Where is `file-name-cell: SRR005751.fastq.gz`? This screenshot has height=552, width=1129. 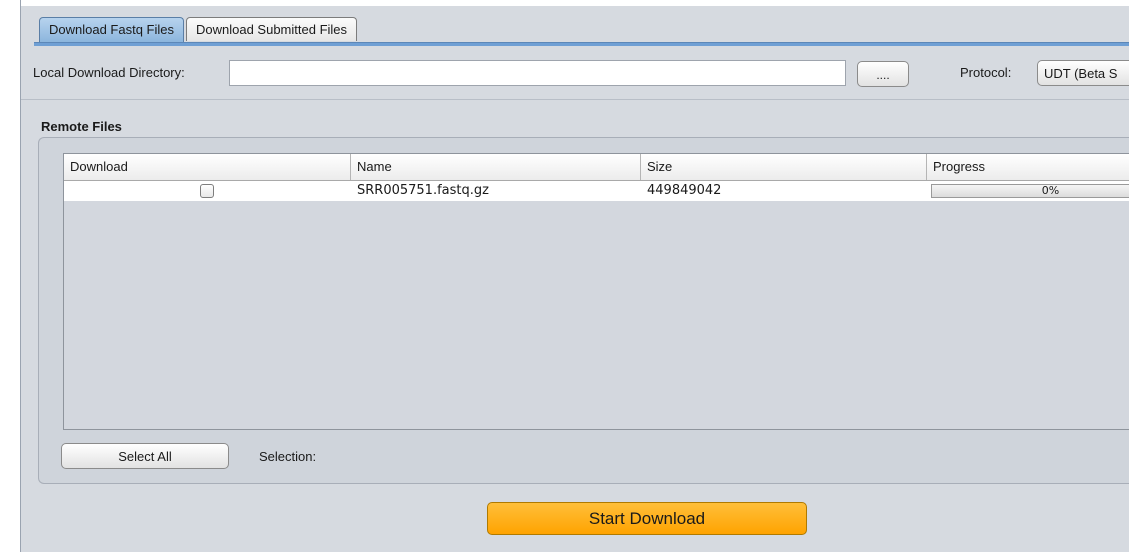 file-name-cell: SRR005751.fastq.gz is located at coordinates (423, 190).